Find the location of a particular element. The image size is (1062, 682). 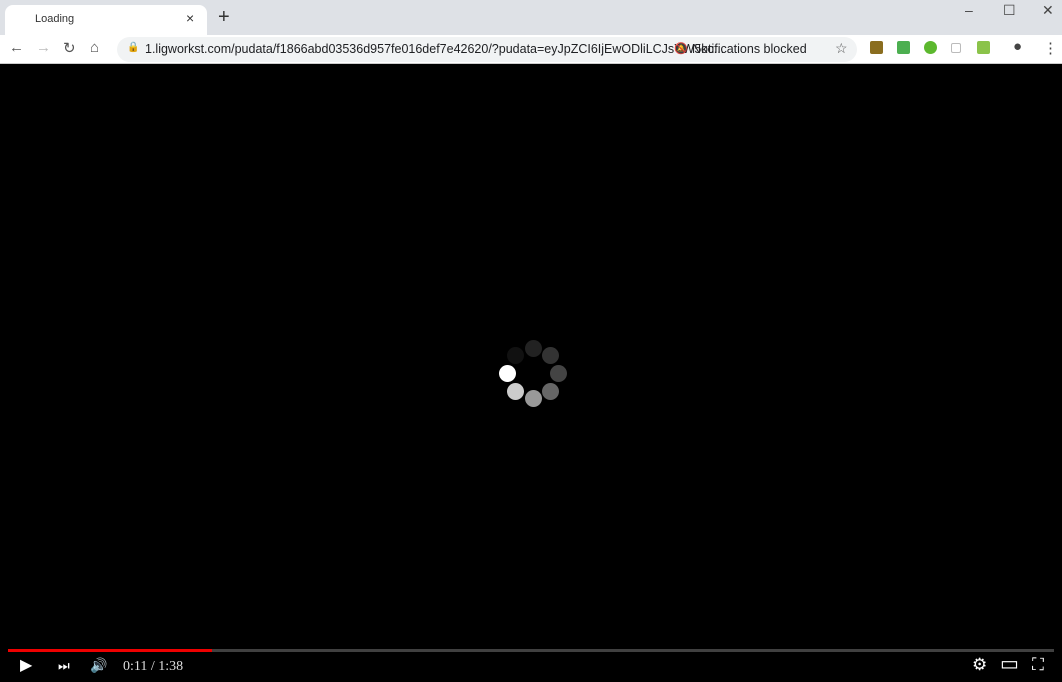

forward-icon: → is located at coordinates (43, 47).